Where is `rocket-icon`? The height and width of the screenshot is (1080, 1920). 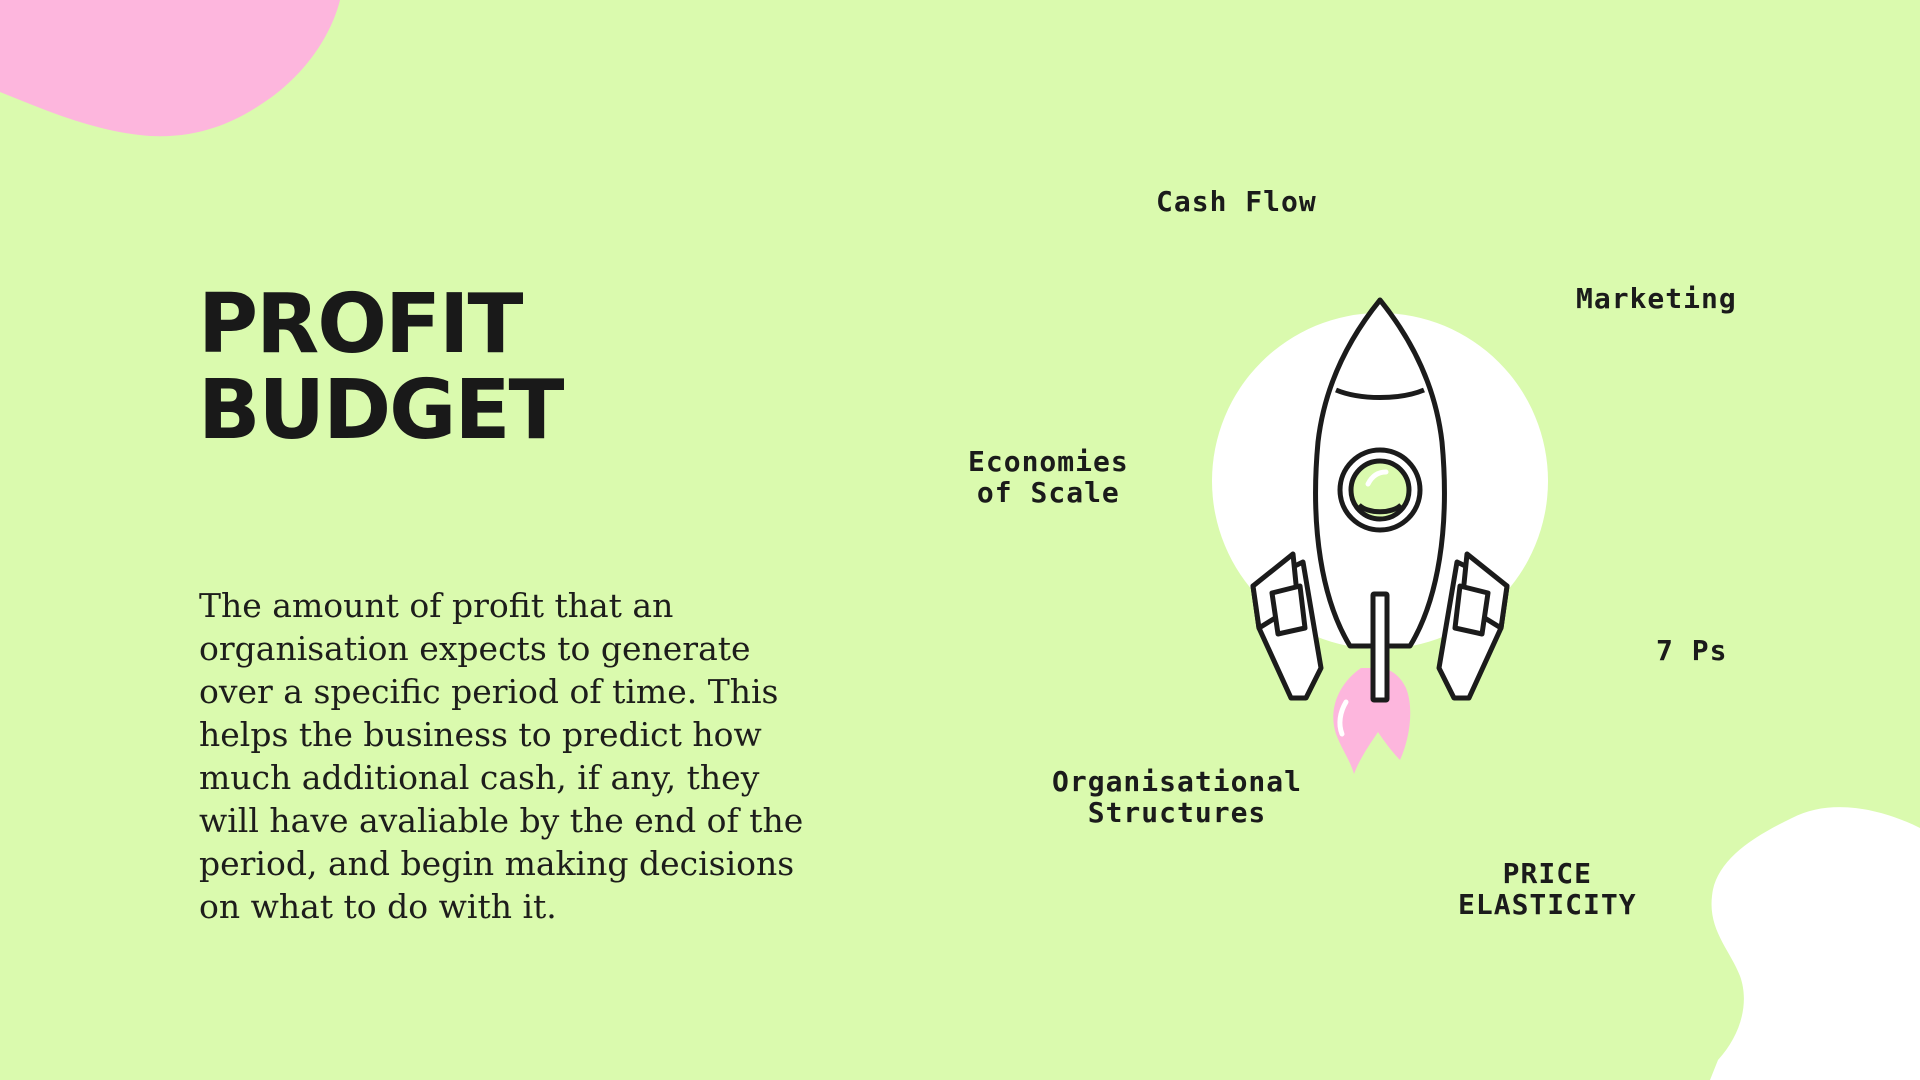
rocket-icon is located at coordinates (1380, 535).